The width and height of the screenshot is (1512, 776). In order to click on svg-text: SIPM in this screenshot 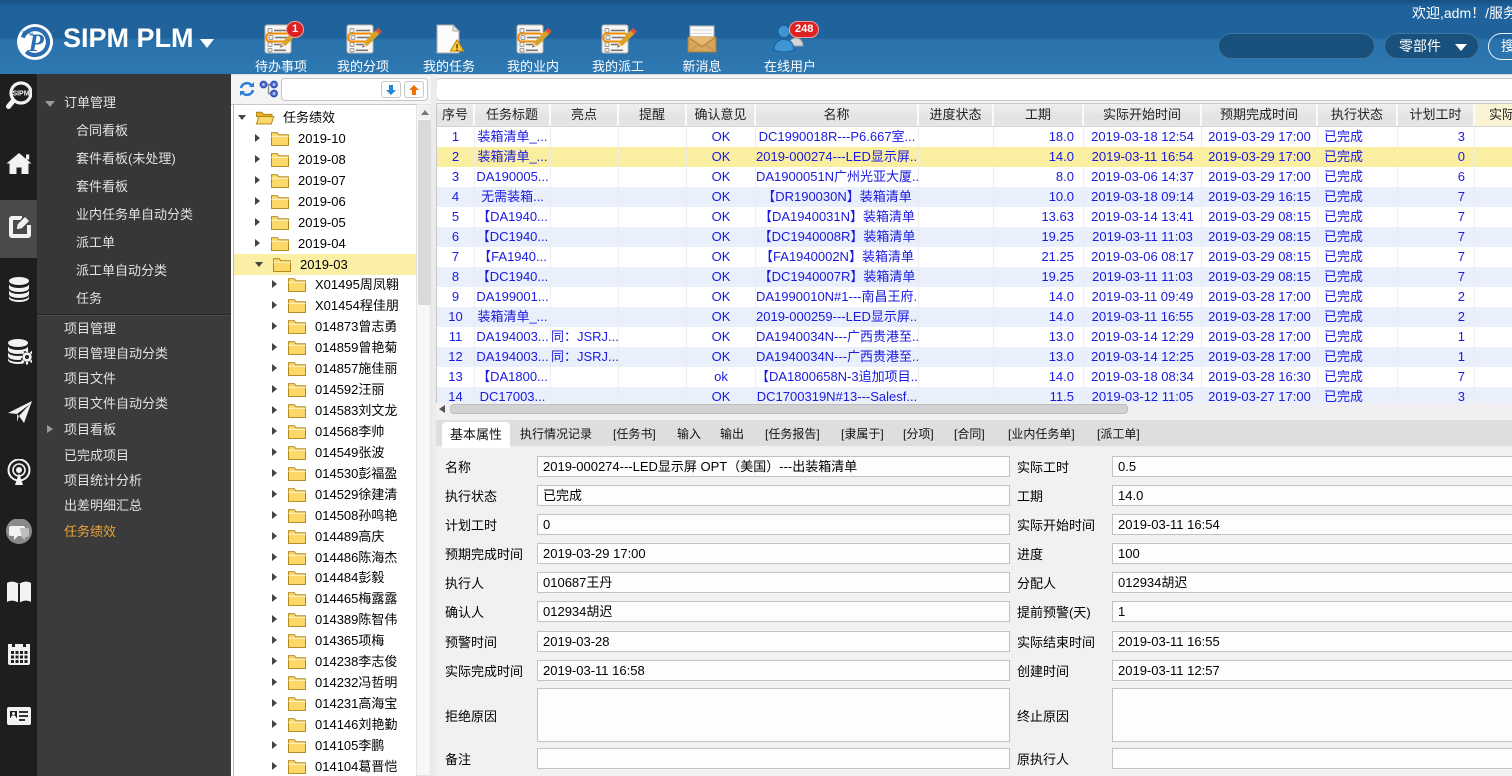, I will do `click(20, 94)`.